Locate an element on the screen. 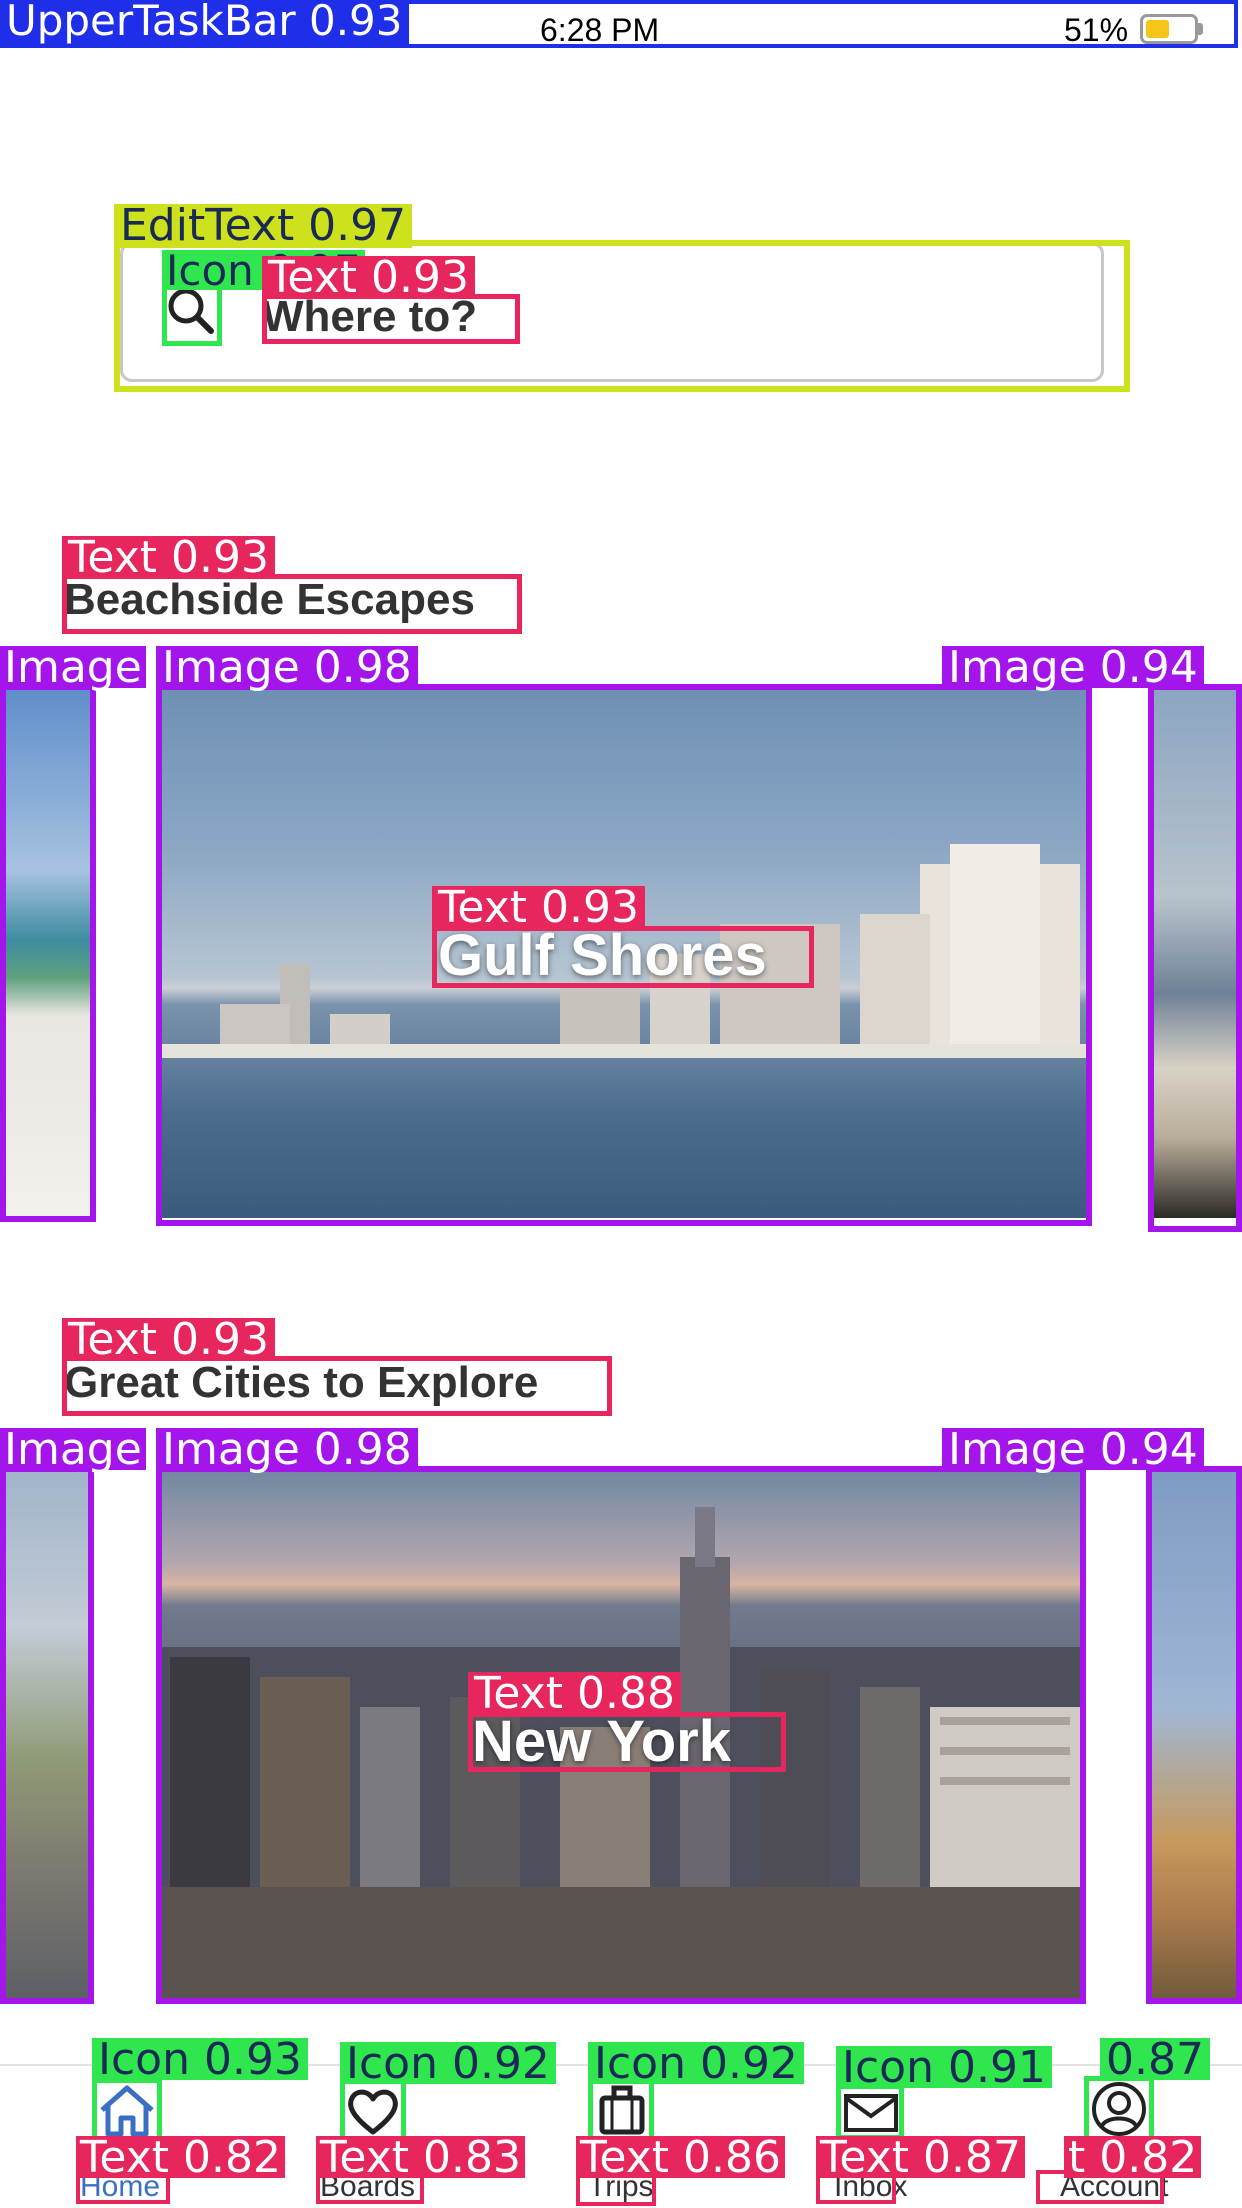 Image resolution: width=1242 pixels, height=2208 pixels. annotation-label-tab-icon-account: 0.87 is located at coordinates (1155, 2060).